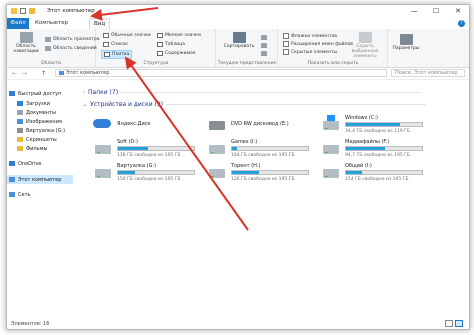 The image size is (474, 335). I want to click on sidebar-item: Виртуалка (G:), so click(44, 130).